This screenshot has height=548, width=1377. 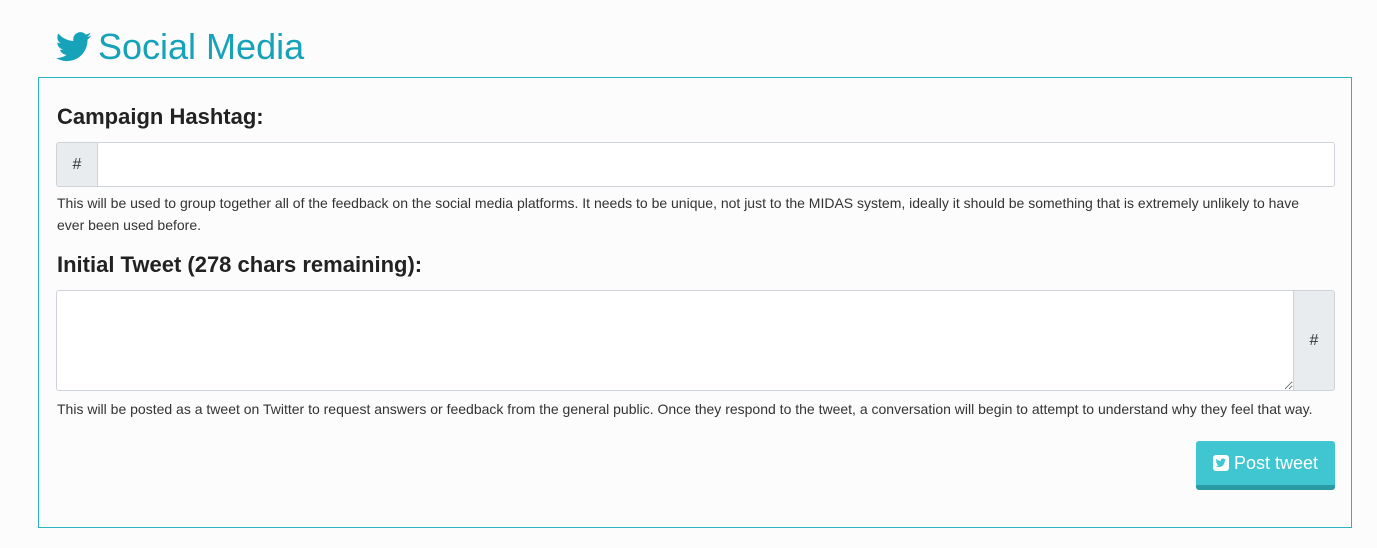 What do you see at coordinates (240, 264) in the screenshot?
I see `initial-tweet-label: Initial Tweet (278 chars remaining):` at bounding box center [240, 264].